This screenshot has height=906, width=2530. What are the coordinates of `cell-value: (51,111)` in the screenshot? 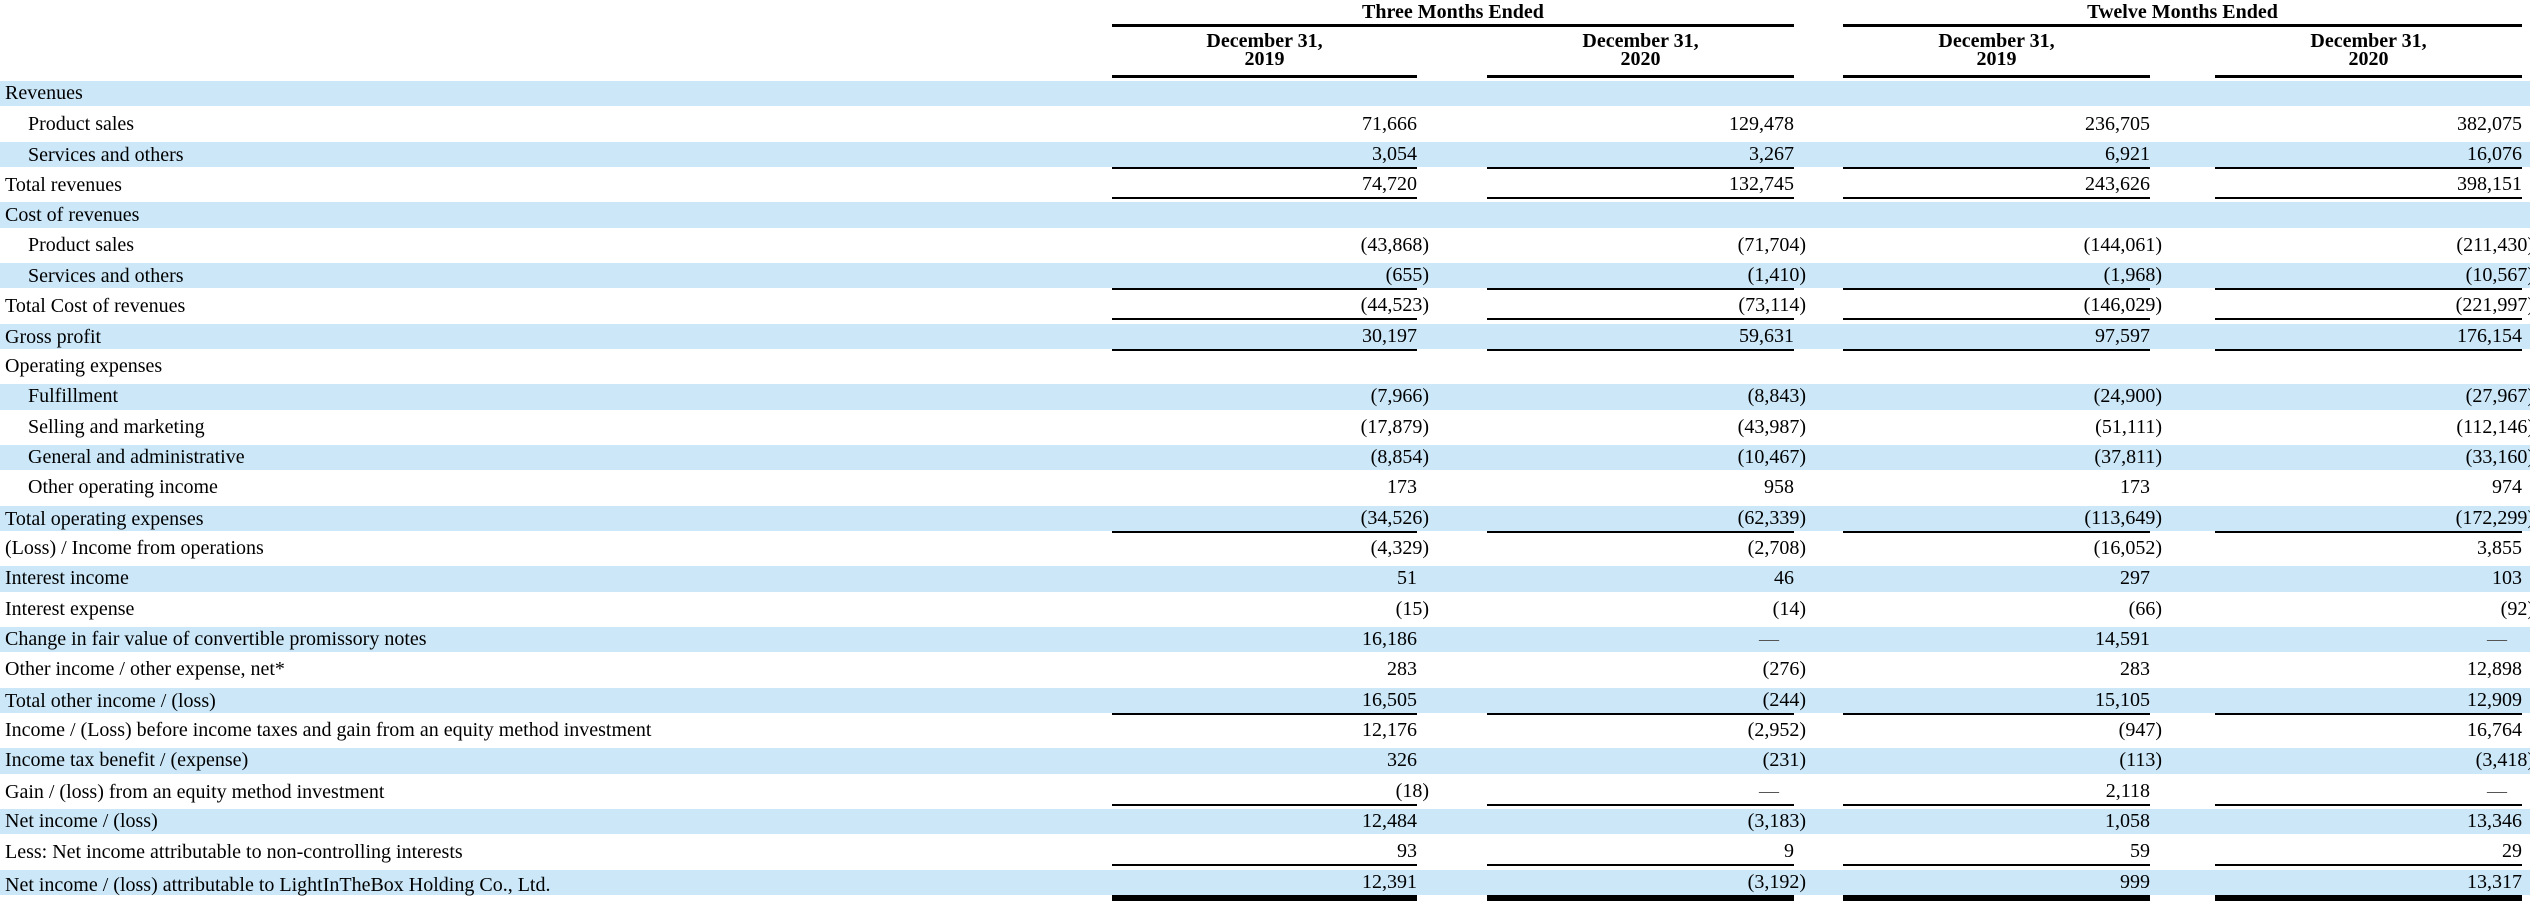 It's located at (2128, 426).